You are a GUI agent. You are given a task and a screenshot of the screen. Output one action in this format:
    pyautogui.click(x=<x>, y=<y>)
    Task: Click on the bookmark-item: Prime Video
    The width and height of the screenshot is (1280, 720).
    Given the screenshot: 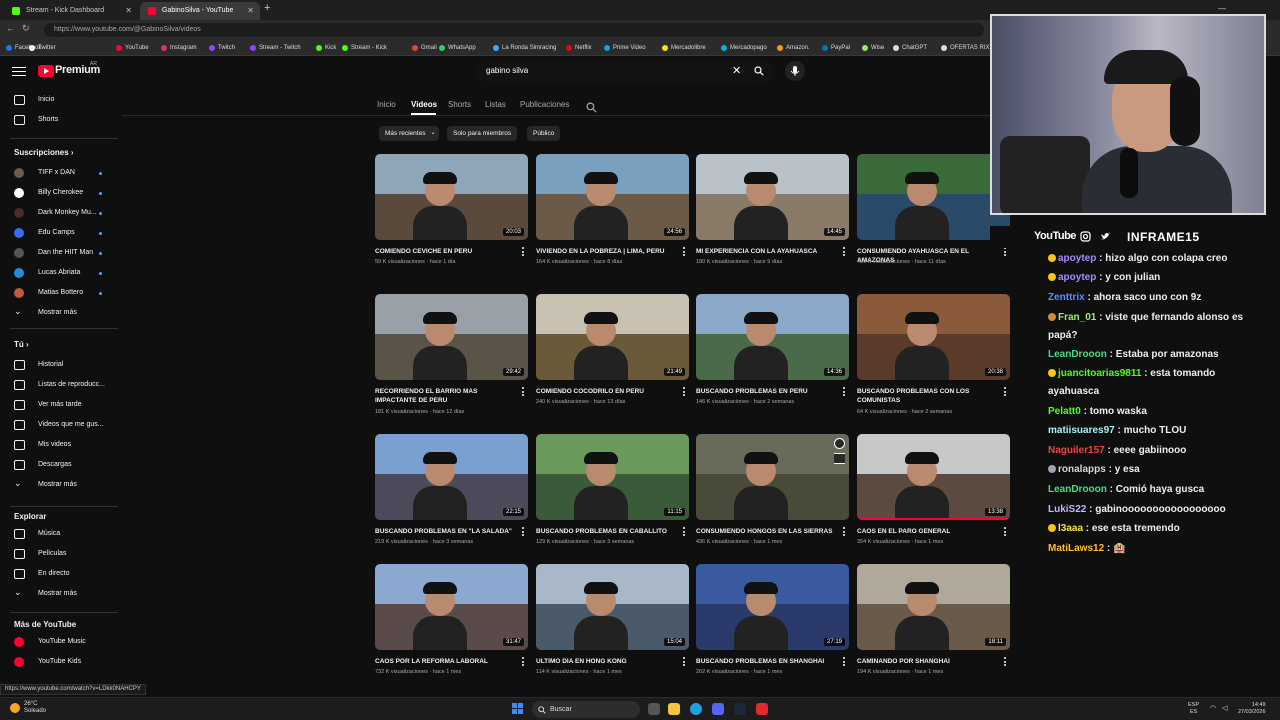 What is the action you would take?
    pyautogui.click(x=625, y=48)
    